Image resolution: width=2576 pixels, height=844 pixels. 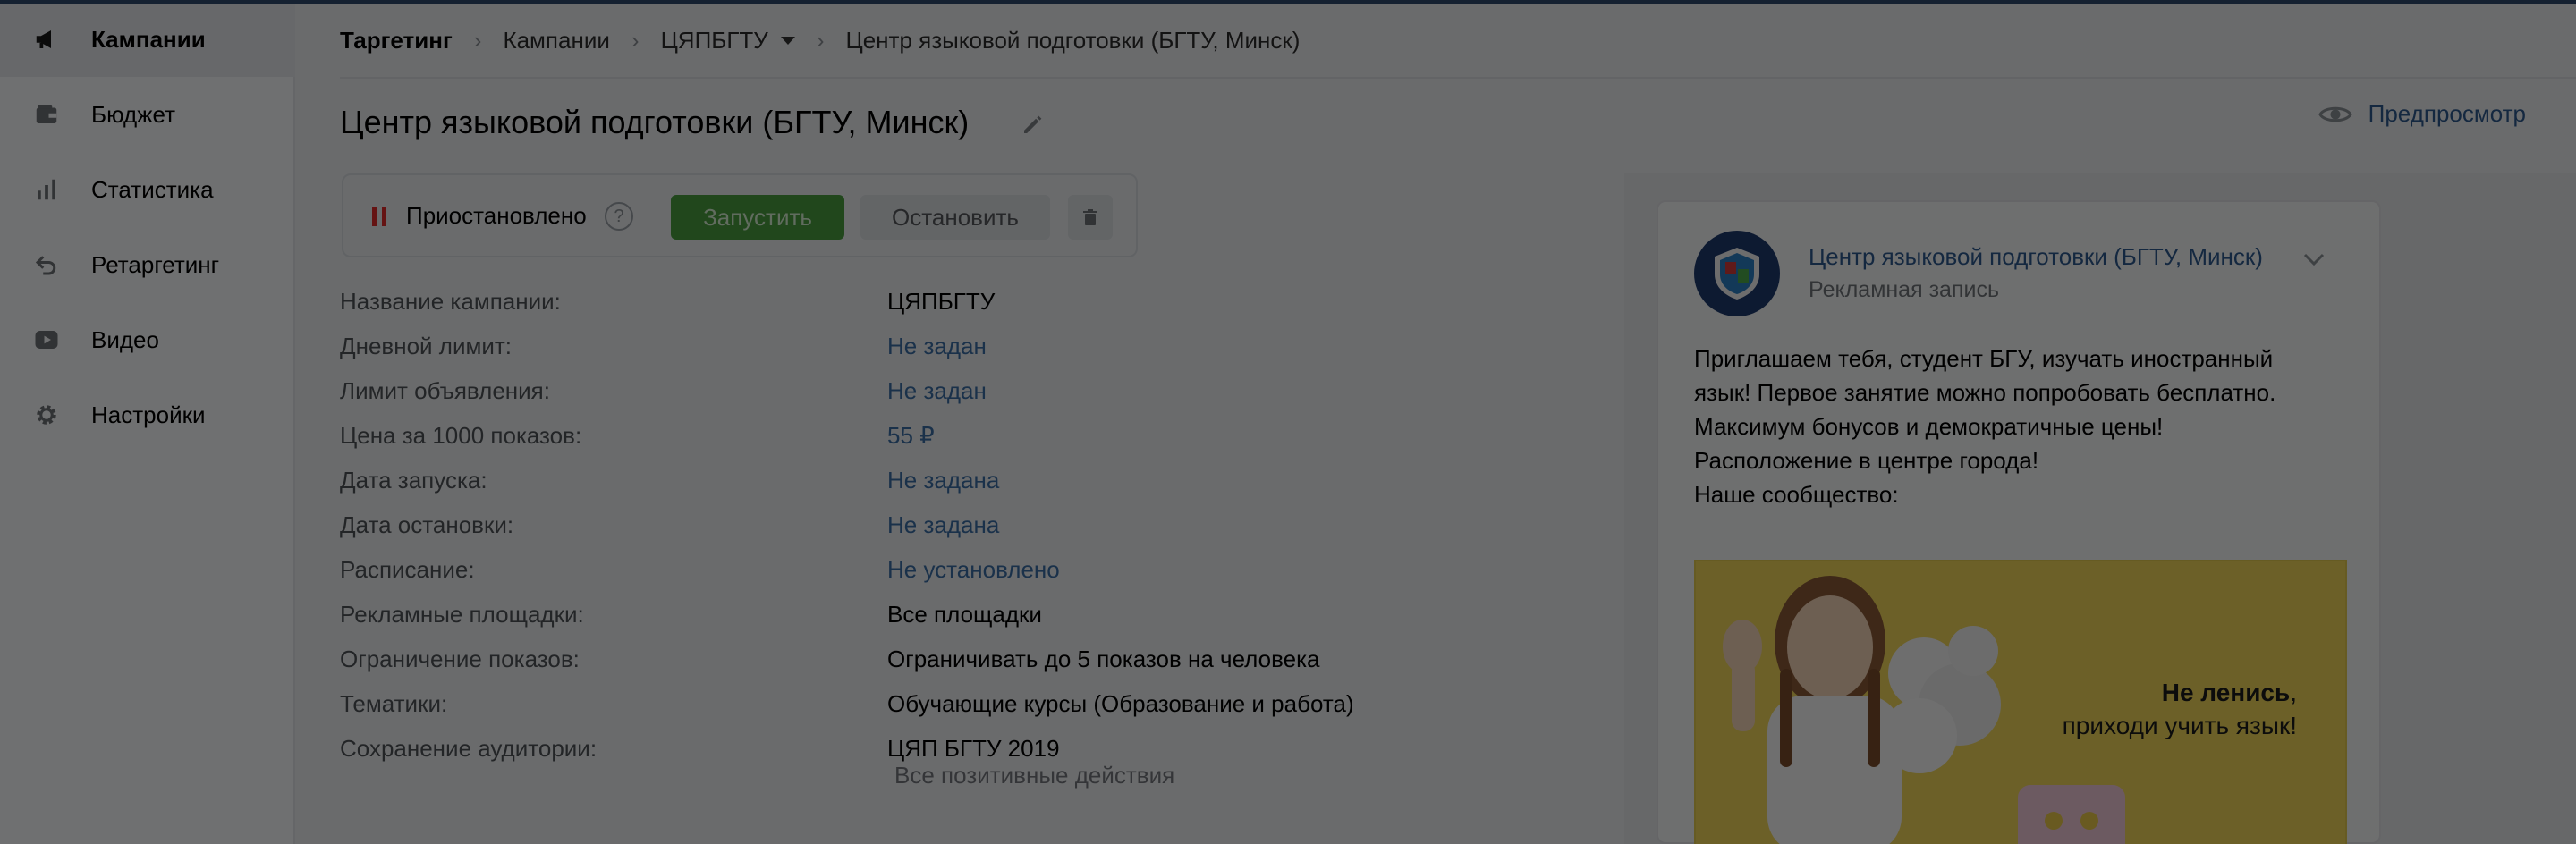 What do you see at coordinates (2335, 114) in the screenshot?
I see `eye-icon` at bounding box center [2335, 114].